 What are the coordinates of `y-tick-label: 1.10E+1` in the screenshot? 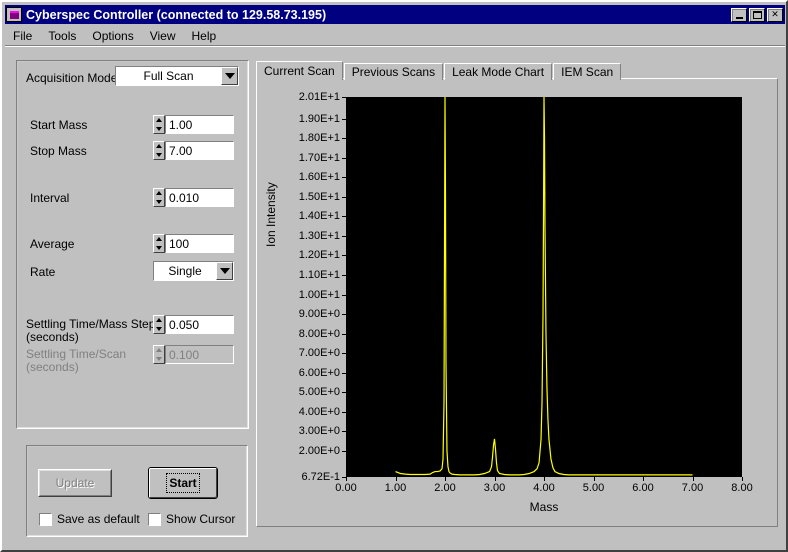 It's located at (319, 274).